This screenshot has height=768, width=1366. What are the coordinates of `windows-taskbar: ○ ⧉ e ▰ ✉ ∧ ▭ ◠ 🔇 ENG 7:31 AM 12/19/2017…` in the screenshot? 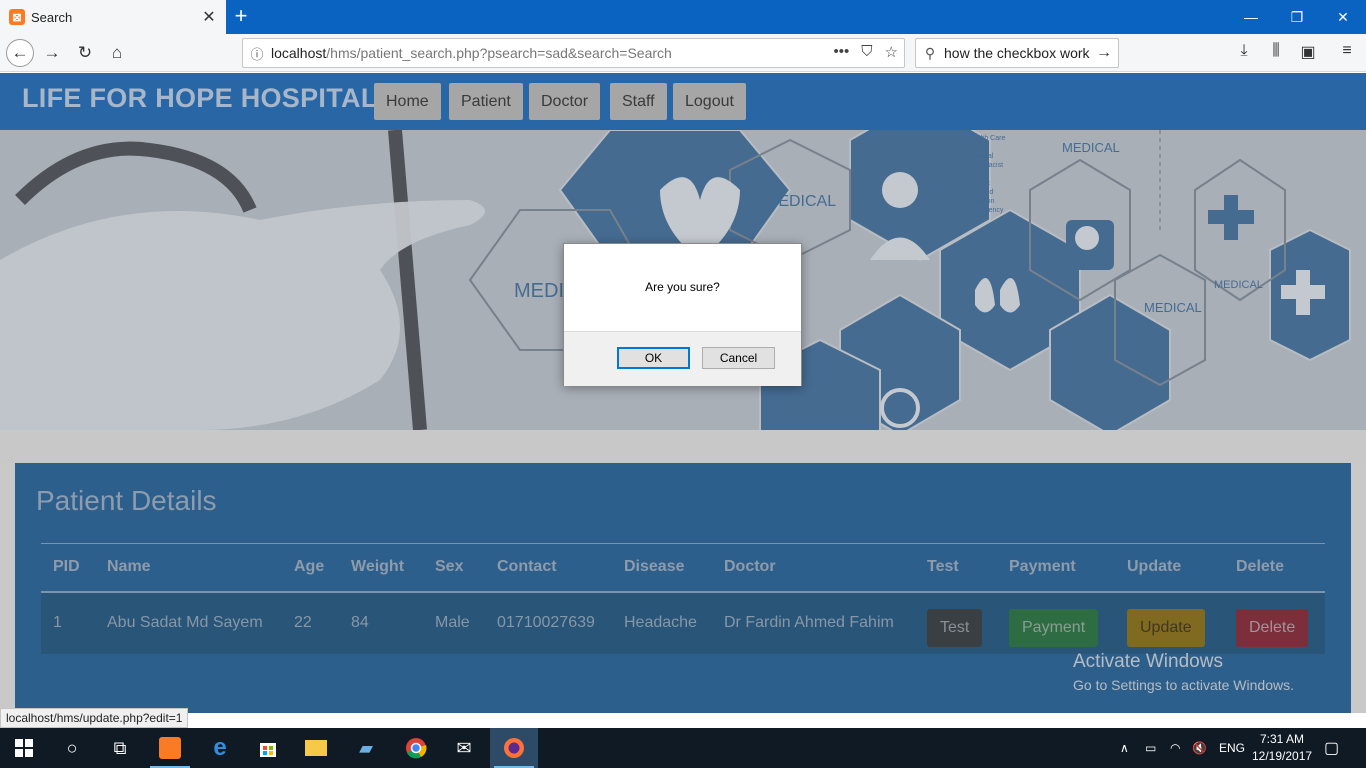 It's located at (683, 748).